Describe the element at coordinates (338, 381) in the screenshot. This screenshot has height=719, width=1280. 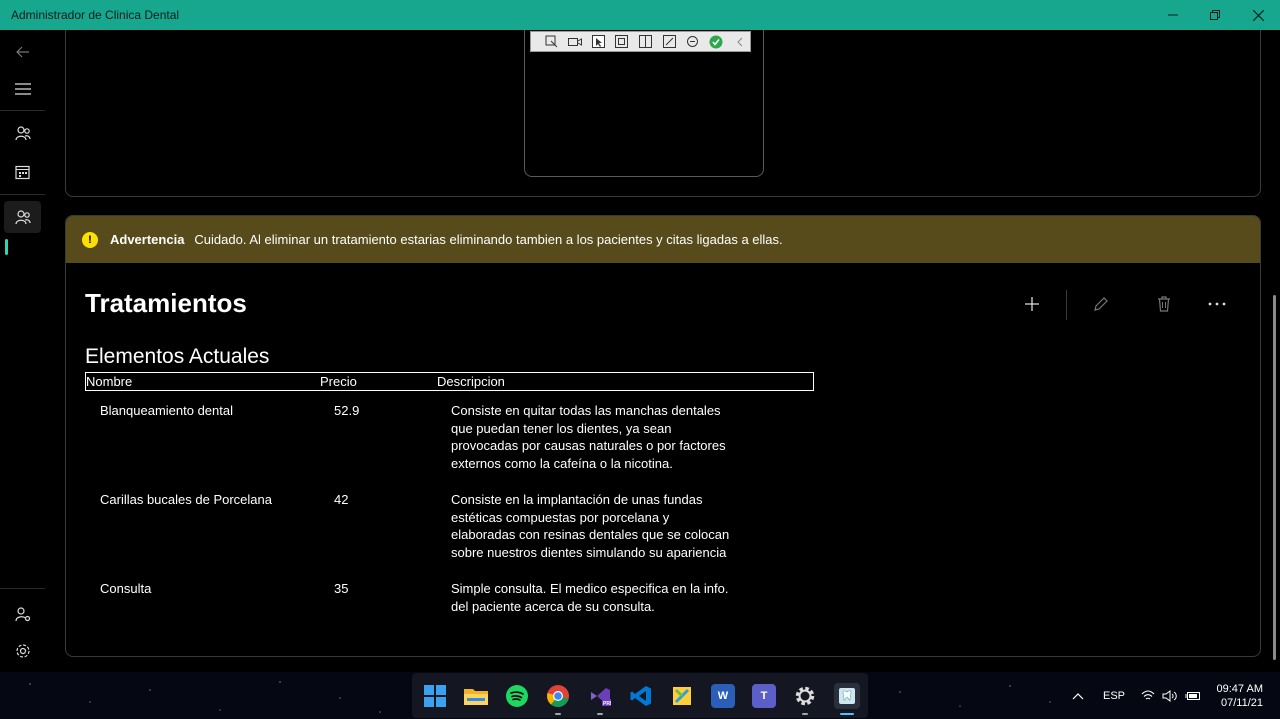
I see `column-header-price: Precio` at that location.